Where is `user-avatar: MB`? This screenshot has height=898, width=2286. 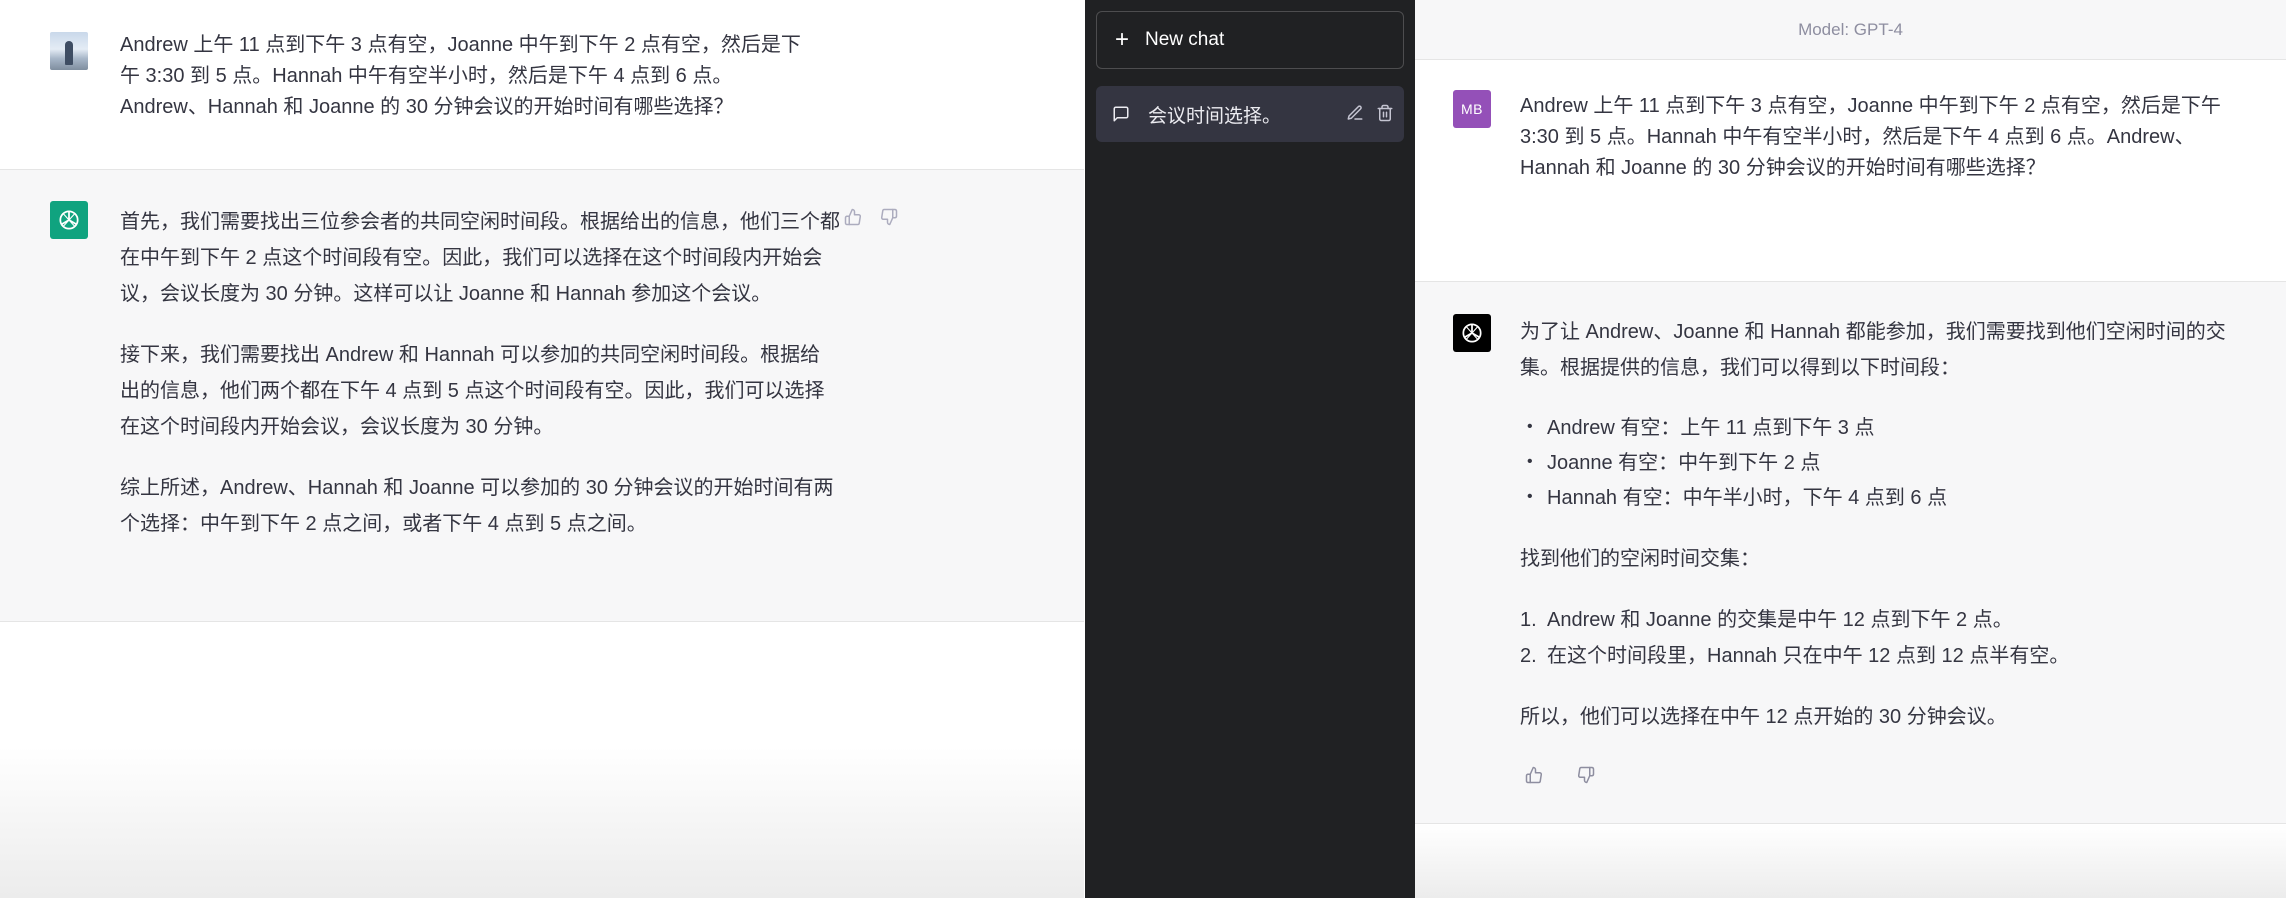 user-avatar: MB is located at coordinates (1472, 109).